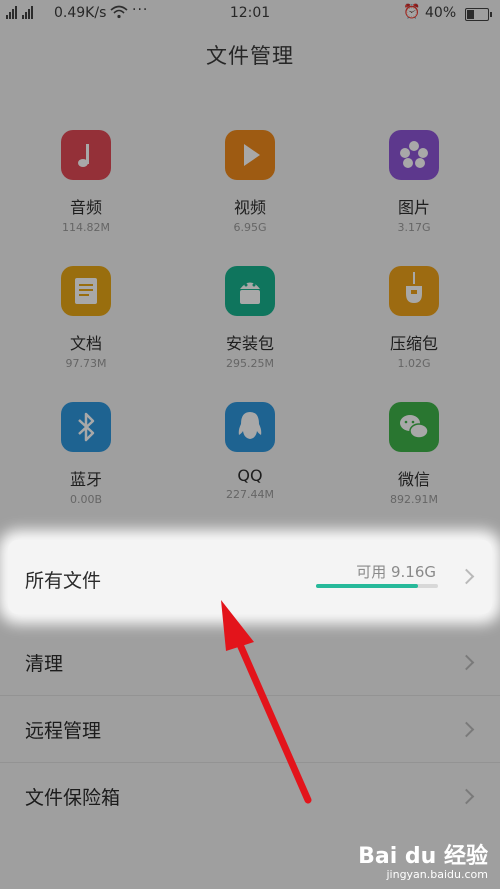  Describe the element at coordinates (73, 798) in the screenshot. I see `menu-item-label: 文件保险箱` at that location.